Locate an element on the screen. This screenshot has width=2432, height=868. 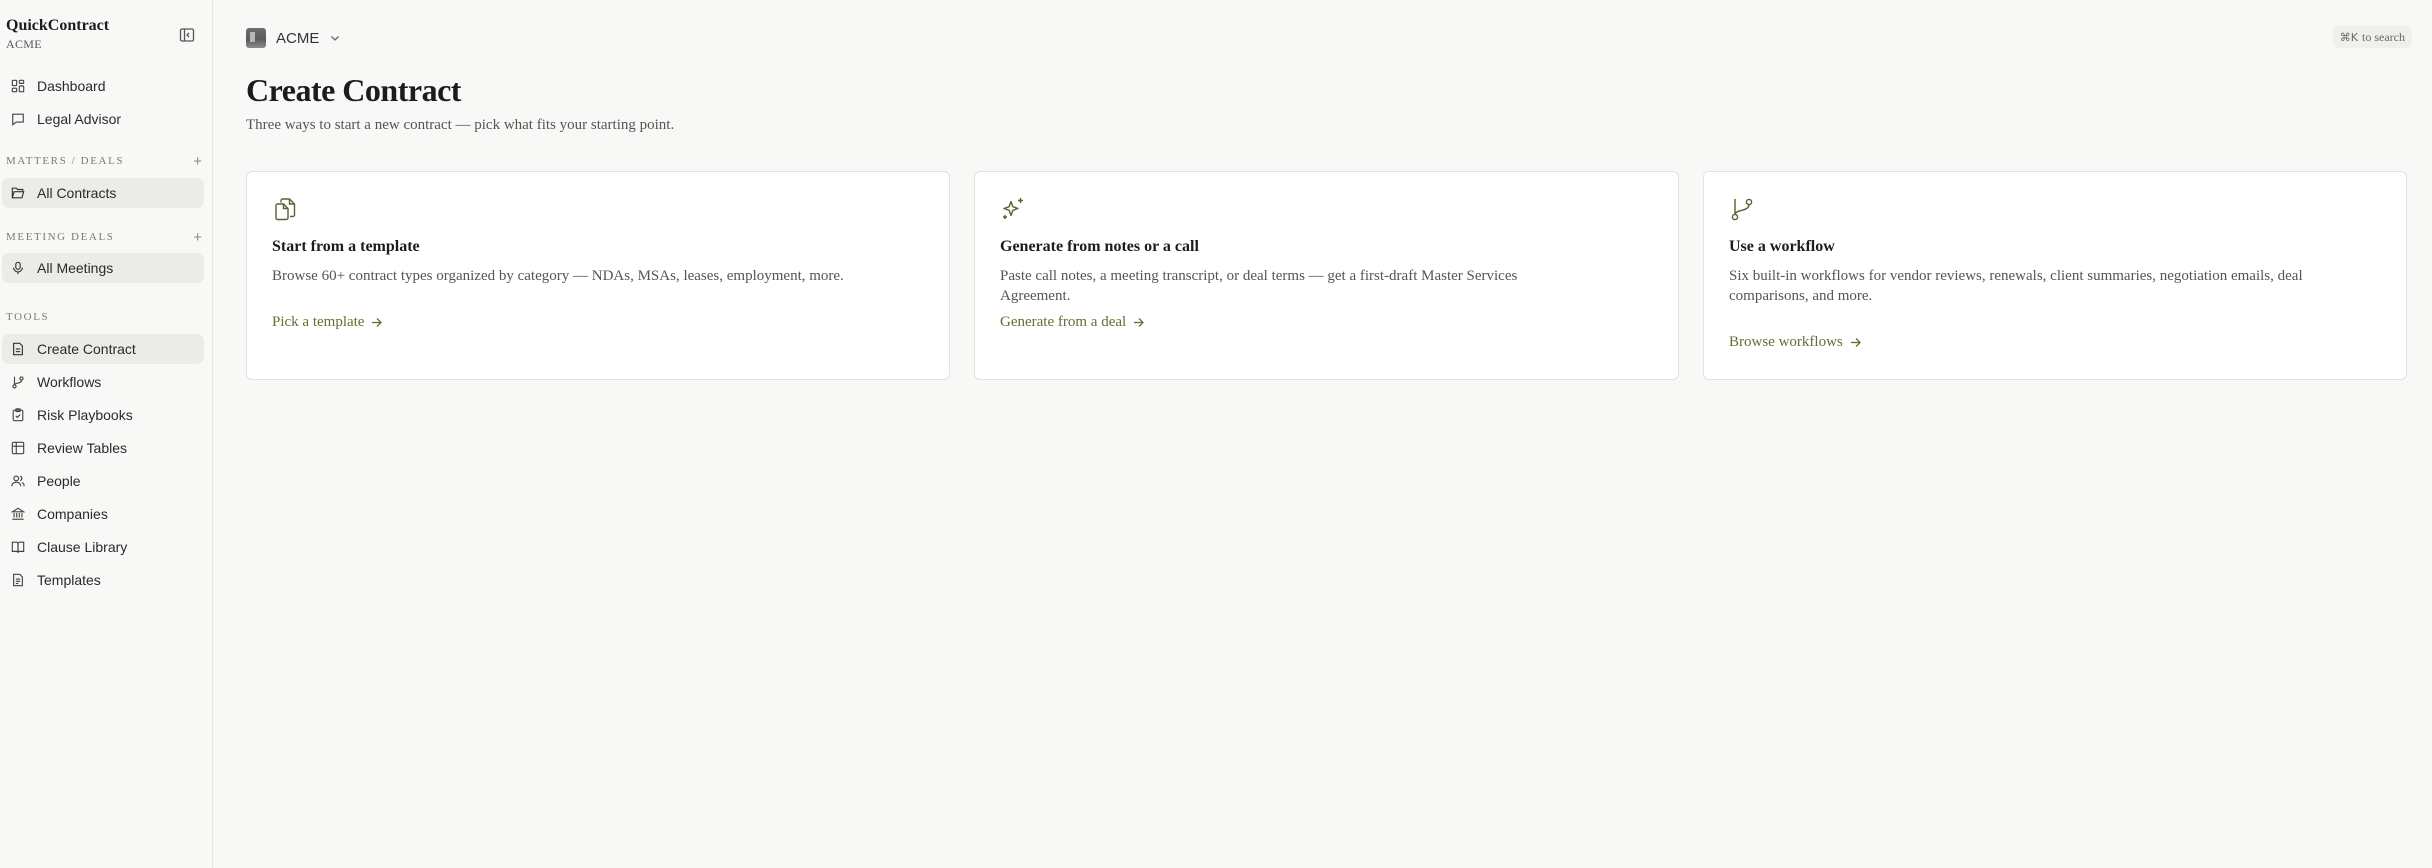
section-title: TOOLS is located at coordinates (28, 317).